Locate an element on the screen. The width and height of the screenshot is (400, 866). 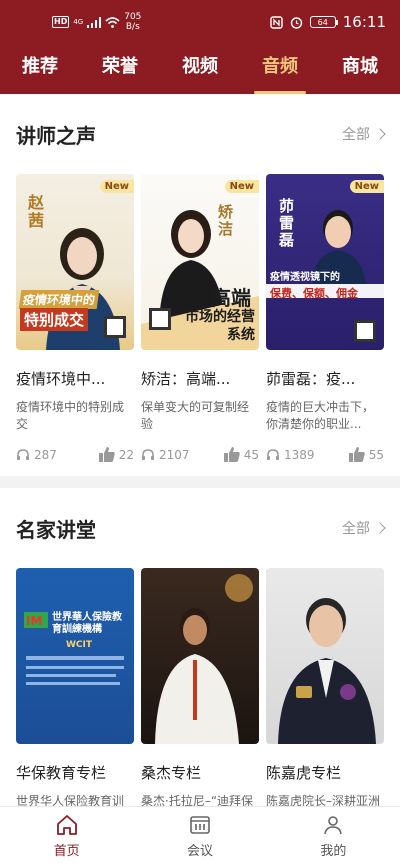
cover-headline-top: 疫情透视镜下的 is located at coordinates (305, 277).